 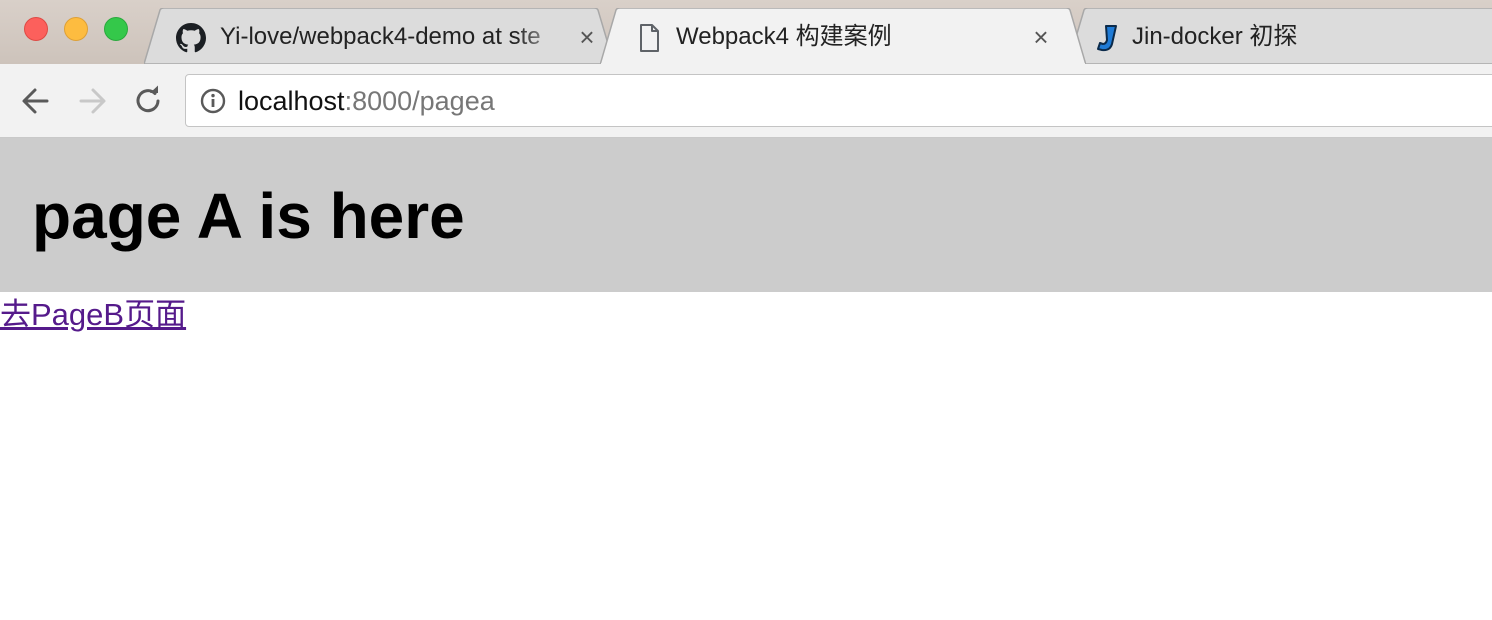 What do you see at coordinates (93, 315) in the screenshot?
I see `page-b-link: 去PageB页面` at bounding box center [93, 315].